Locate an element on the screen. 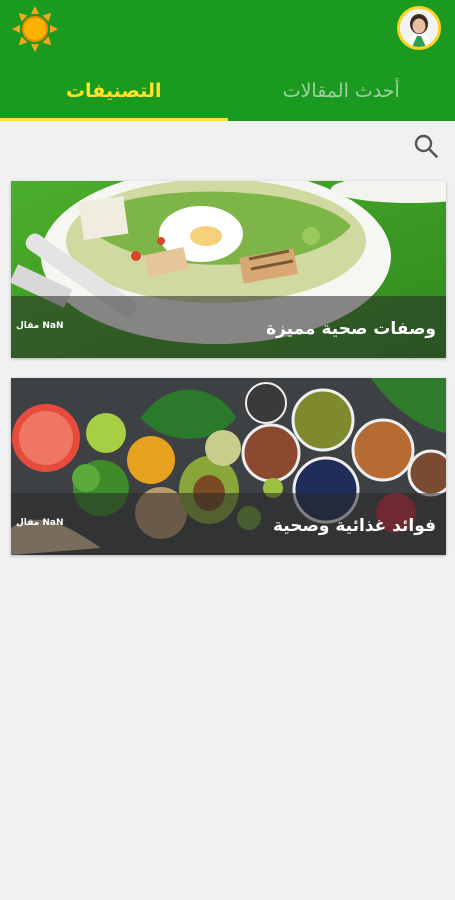 The width and height of the screenshot is (455, 900). category-title: فوائد غذائية وصحية is located at coordinates (354, 526).